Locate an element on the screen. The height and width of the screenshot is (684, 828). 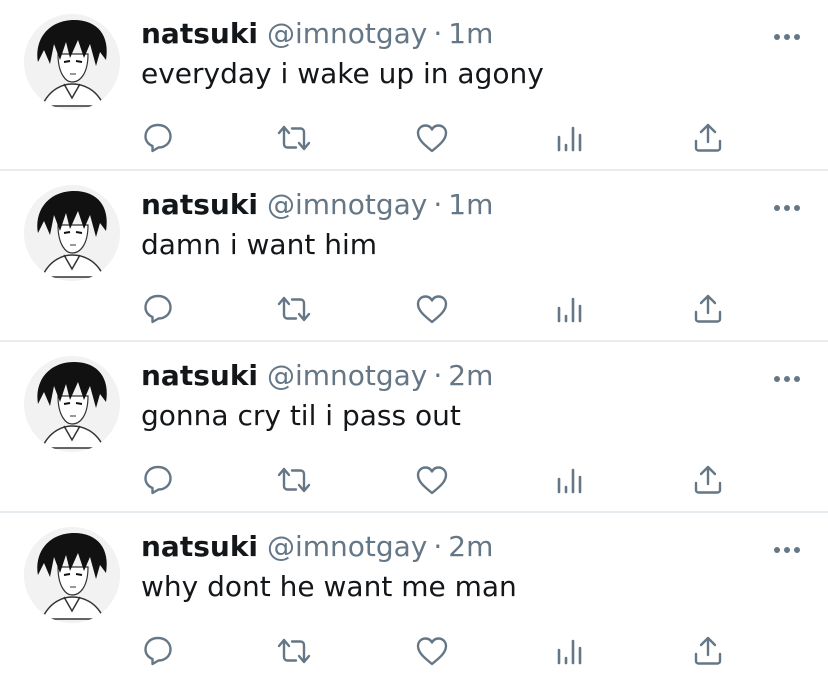
tweet-text: everyday i wake up in agony is located at coordinates (342, 73).